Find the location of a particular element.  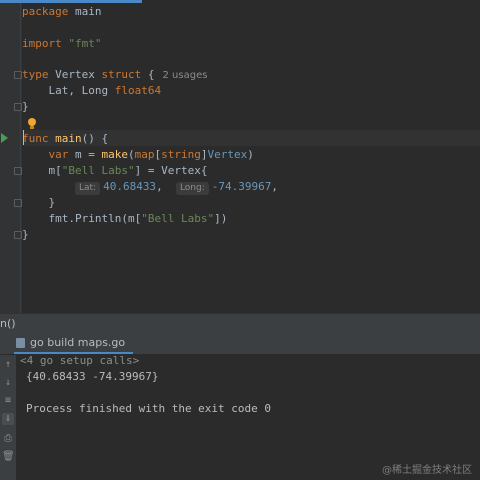

code-line-10: var m = make(map[string]Vertex) is located at coordinates (138, 155).